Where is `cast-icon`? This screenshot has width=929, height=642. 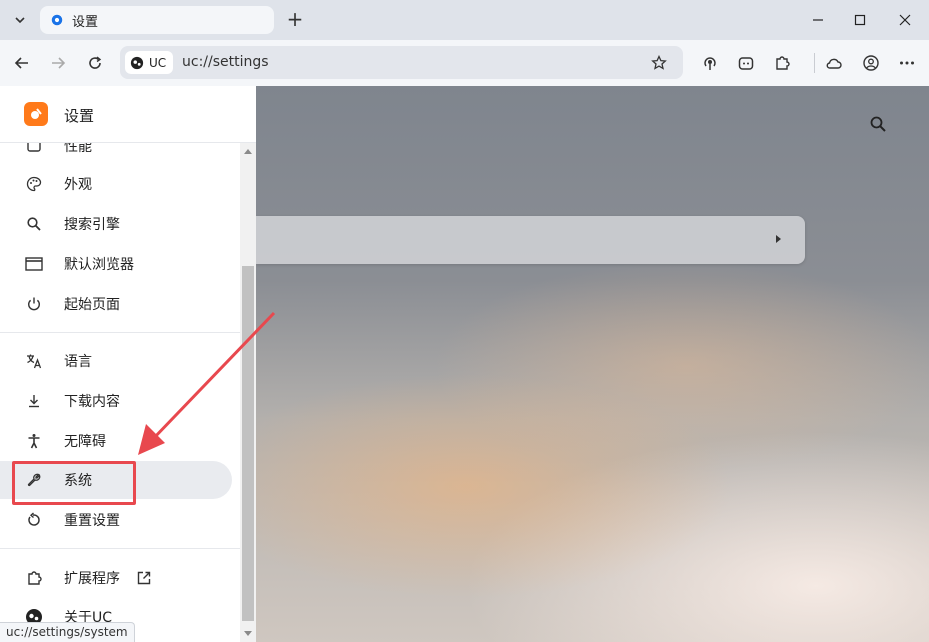
cast-icon is located at coordinates (710, 63).